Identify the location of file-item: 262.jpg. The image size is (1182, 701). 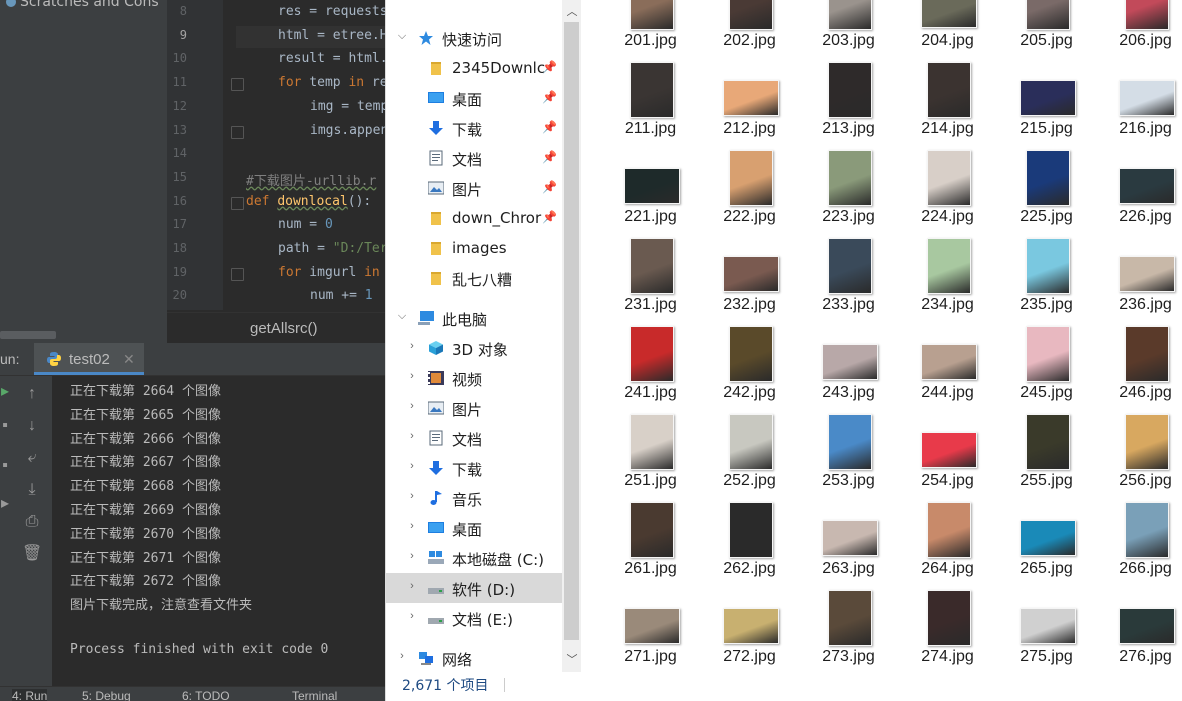
(749, 544).